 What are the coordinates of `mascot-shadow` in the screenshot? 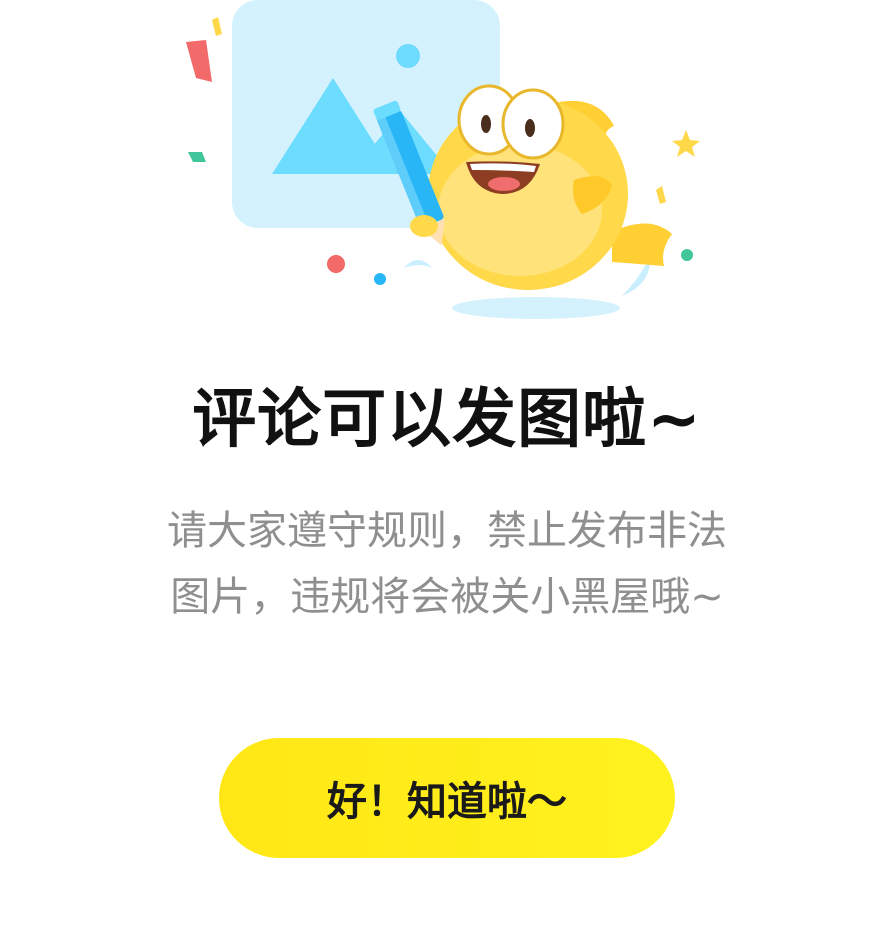 It's located at (536, 308).